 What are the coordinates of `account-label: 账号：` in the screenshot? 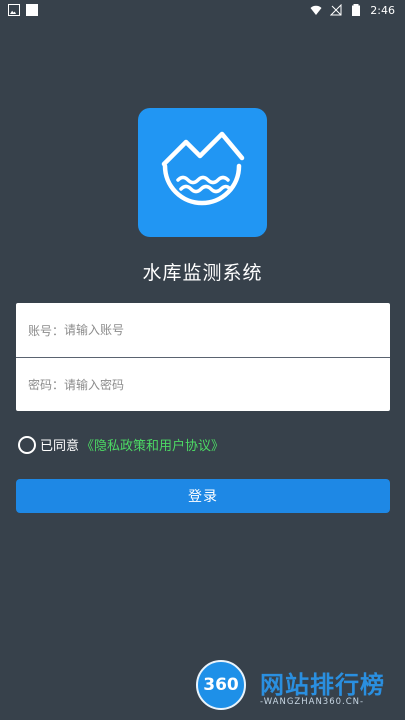 It's located at (46, 330).